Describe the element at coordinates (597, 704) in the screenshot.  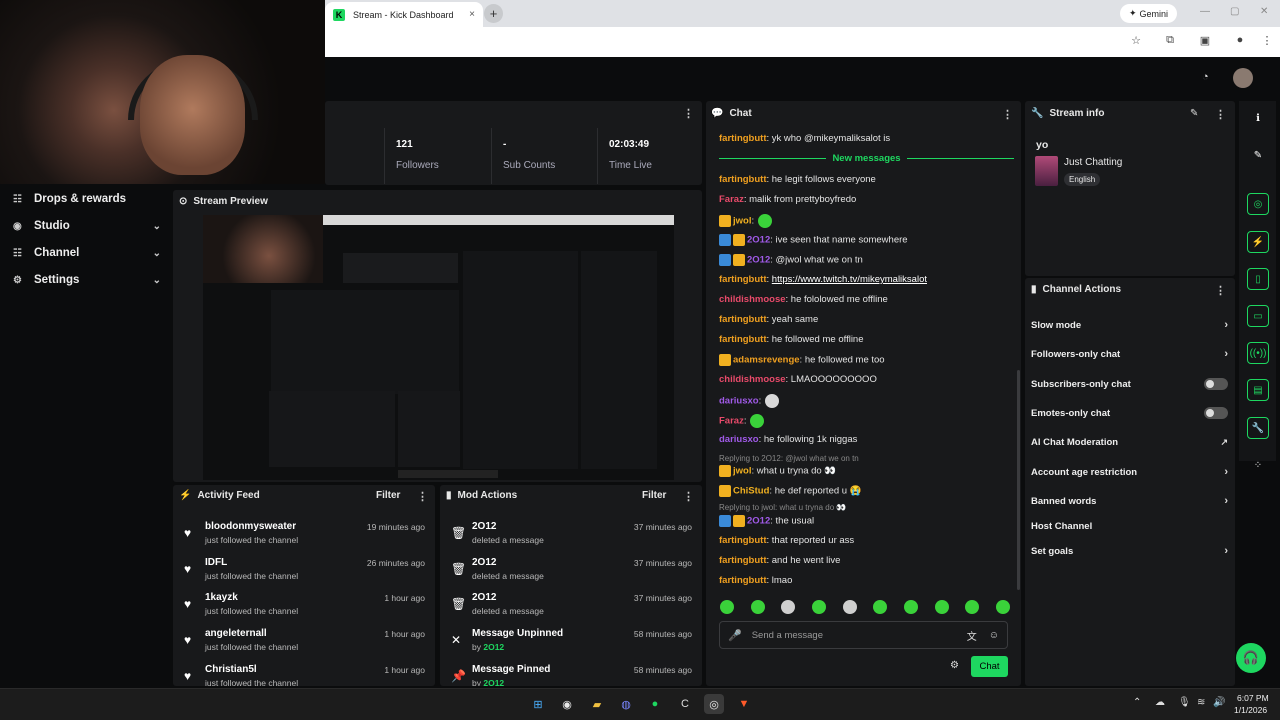
I see `folder-icon: ▰` at that location.